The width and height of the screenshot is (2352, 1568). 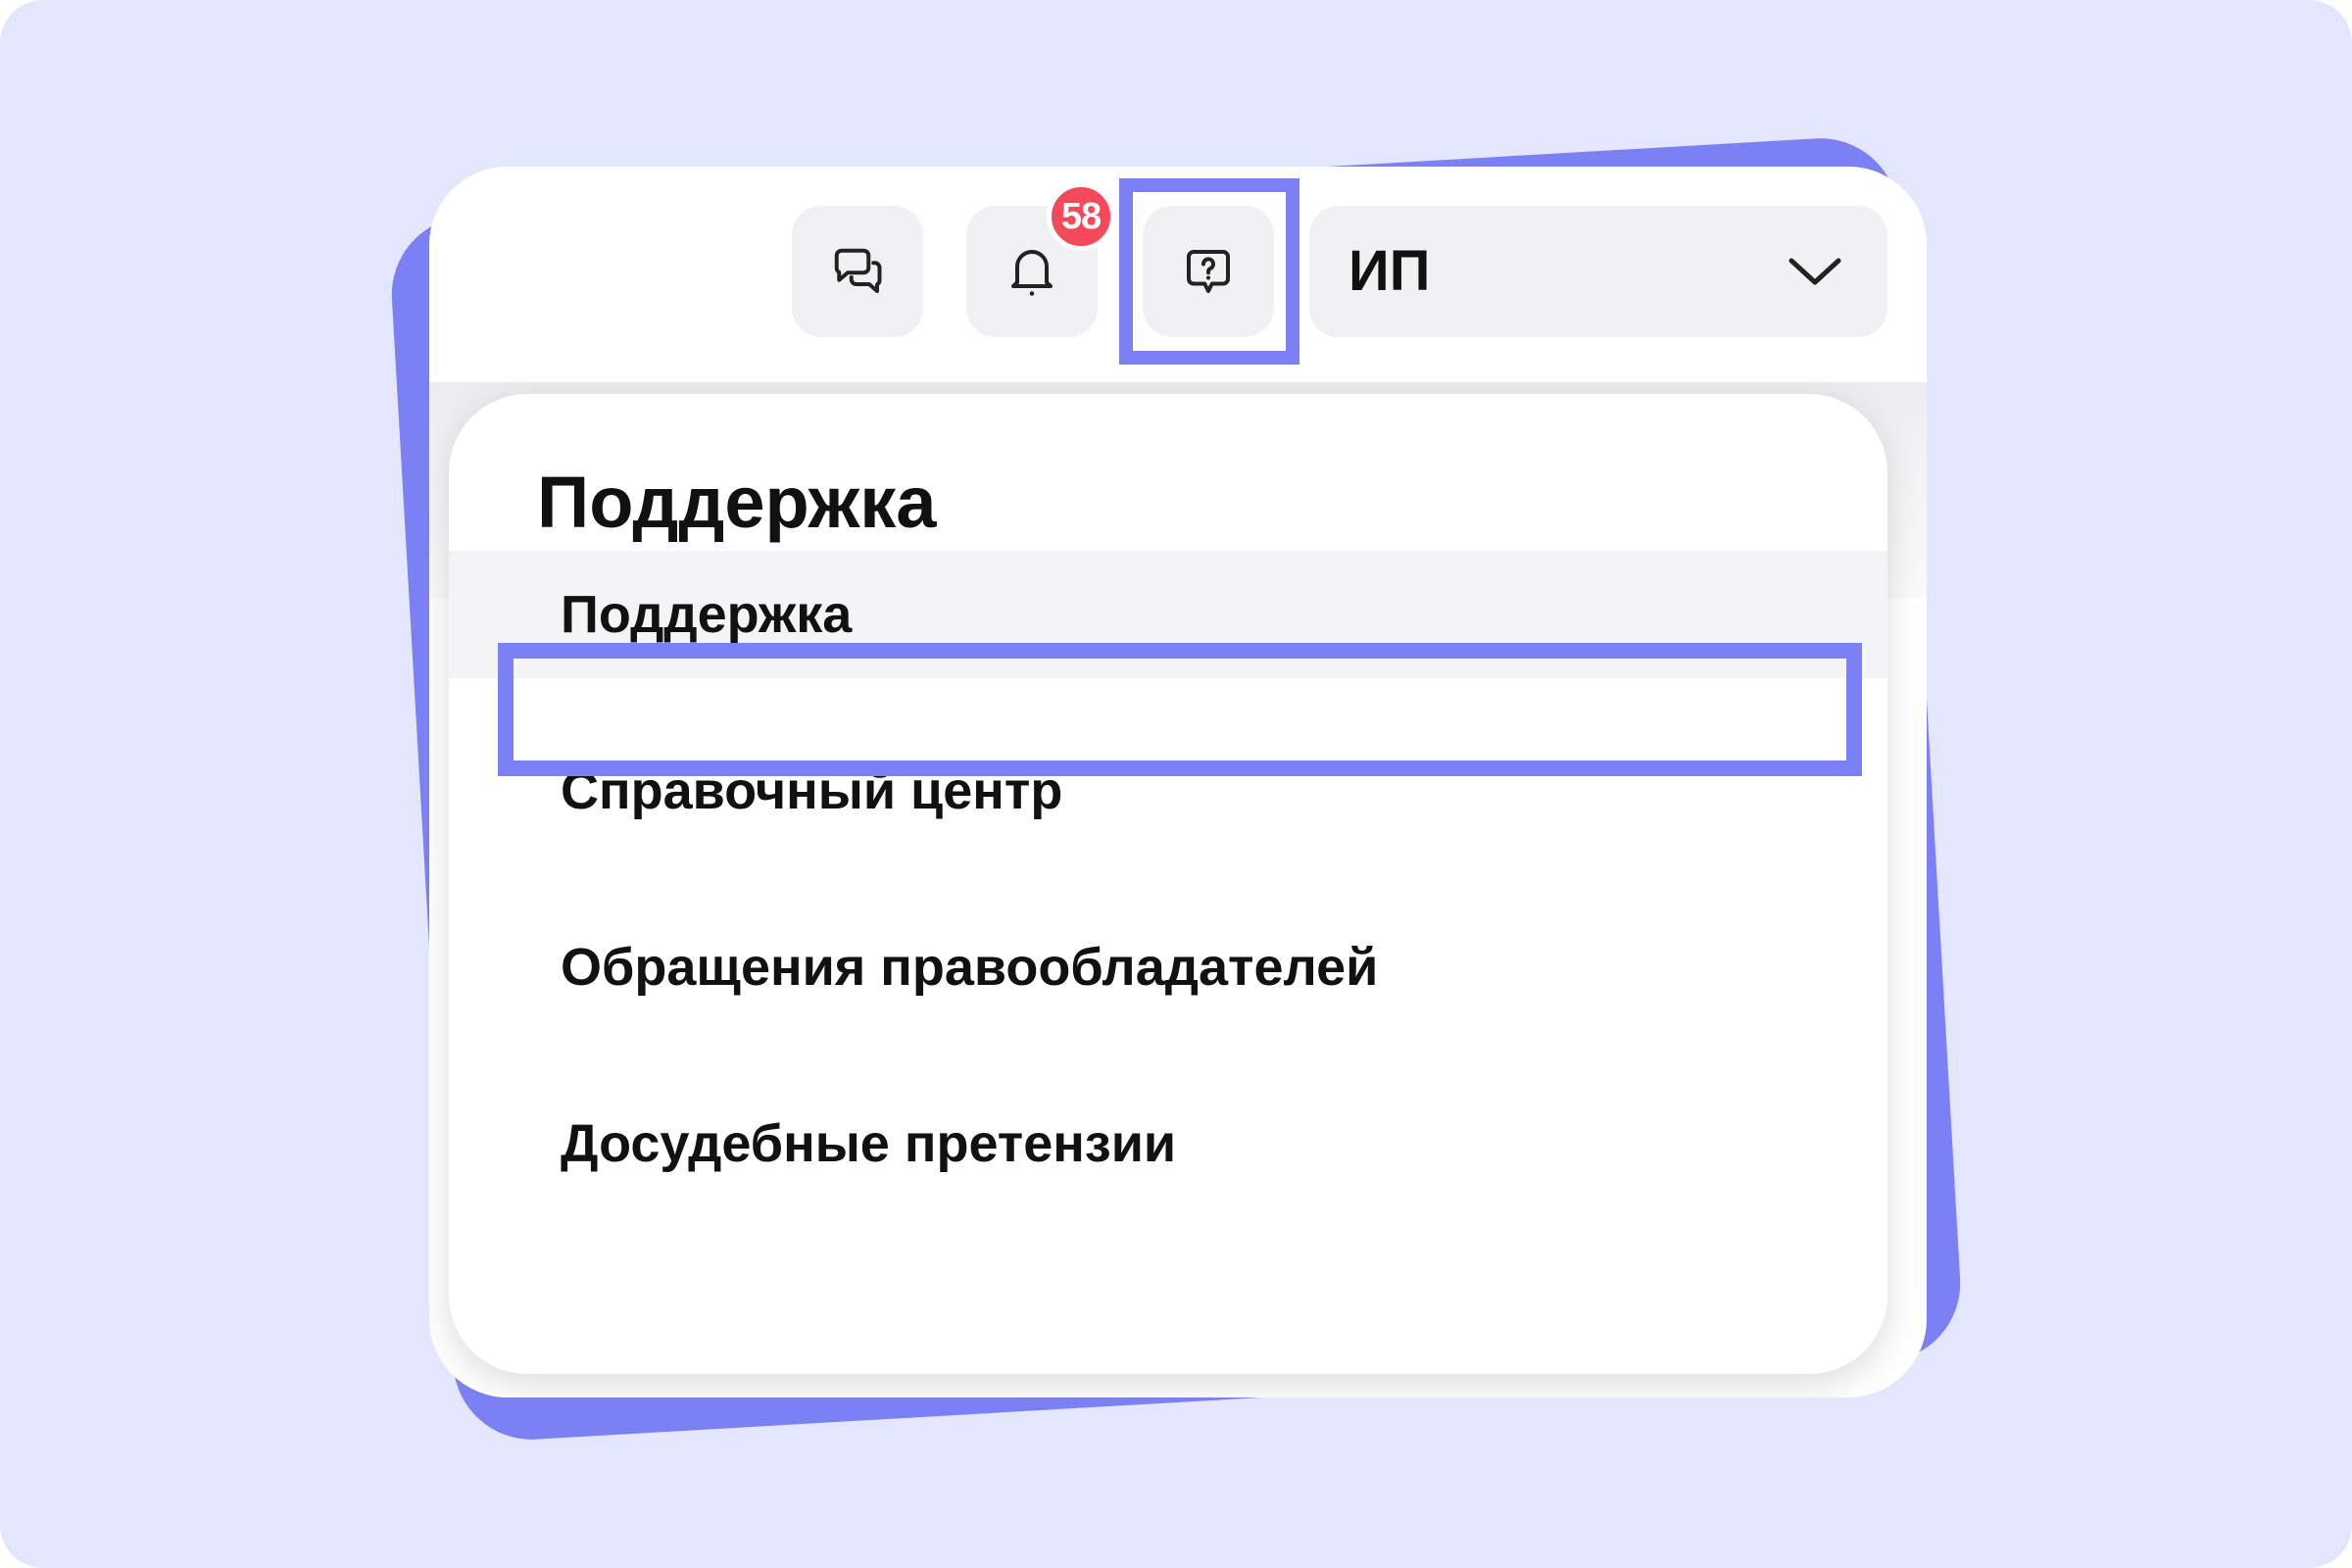 I want to click on menu-item-pretrial-claims: Досудебные претензии, so click(x=1168, y=1143).